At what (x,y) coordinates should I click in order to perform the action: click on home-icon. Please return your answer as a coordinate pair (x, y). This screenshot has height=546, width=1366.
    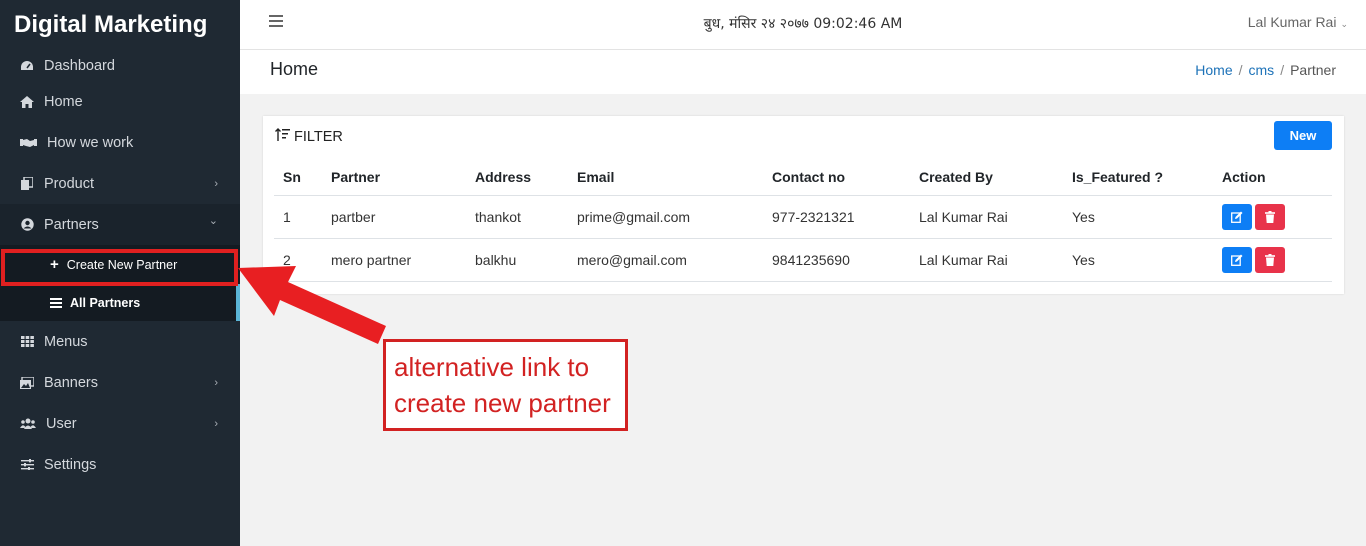
    Looking at the image, I should click on (27, 102).